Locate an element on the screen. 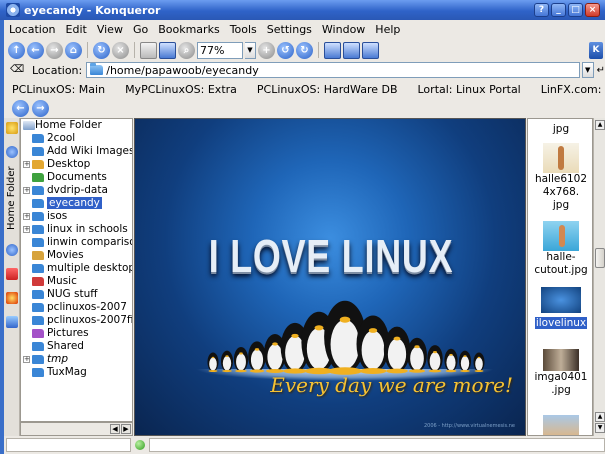  thumbnail-item is located at coordinates (560, 425).